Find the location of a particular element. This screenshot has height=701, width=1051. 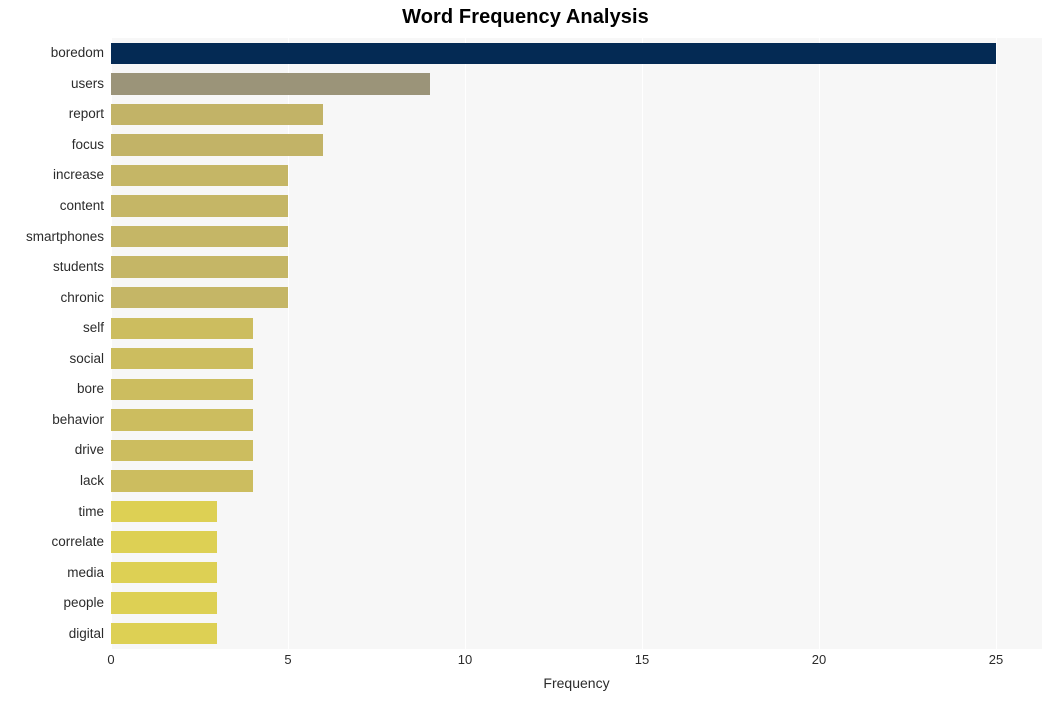

y-tick-label-focus: focus is located at coordinates (87, 144).